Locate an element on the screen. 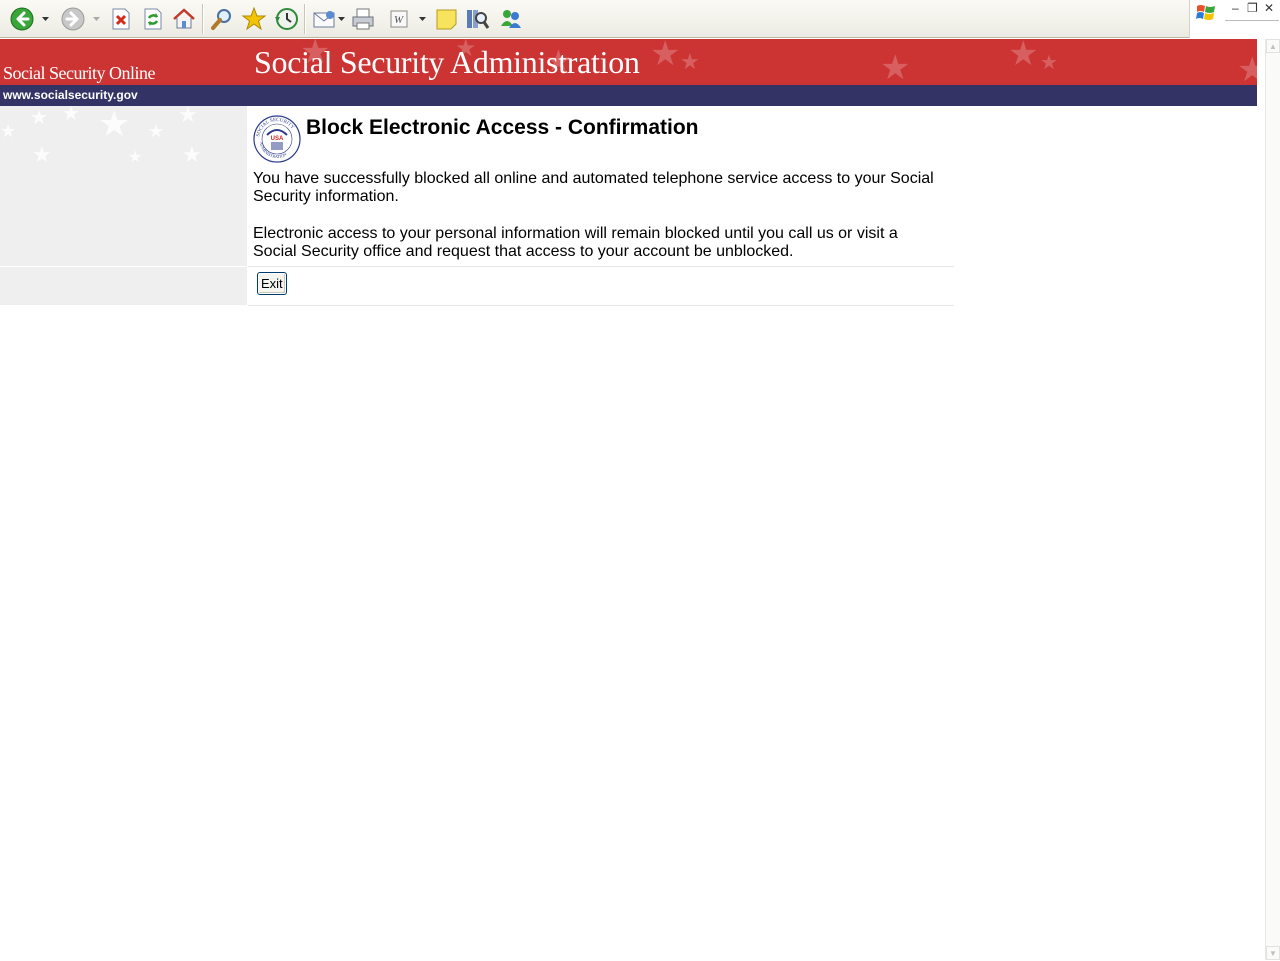 The height and width of the screenshot is (961, 1280). search-button is located at coordinates (222, 19).